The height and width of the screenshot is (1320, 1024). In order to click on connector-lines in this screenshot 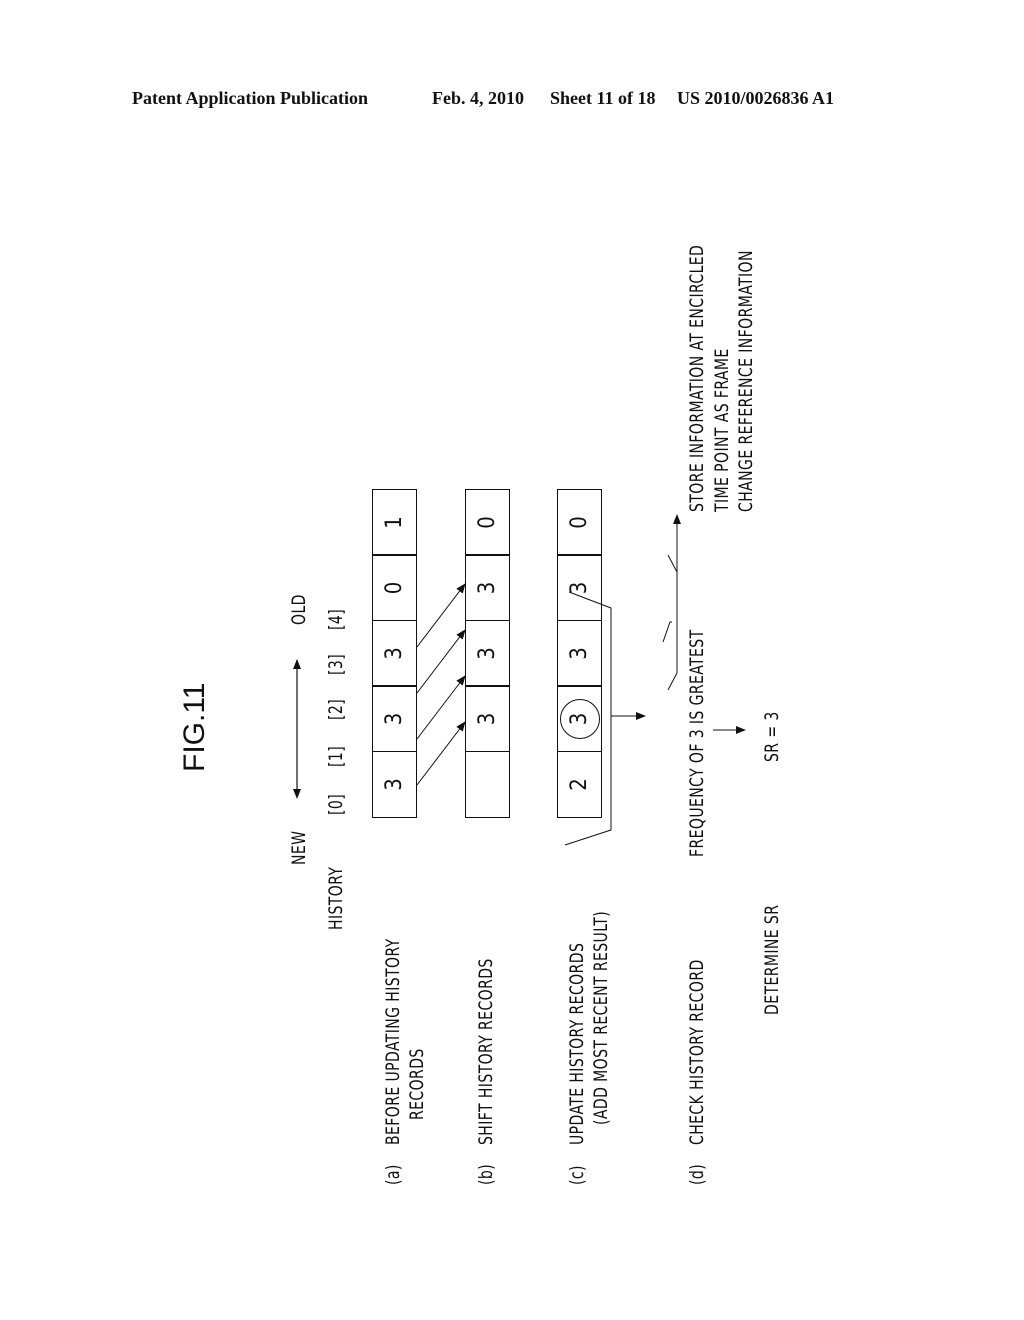, I will do `click(519, 680)`.